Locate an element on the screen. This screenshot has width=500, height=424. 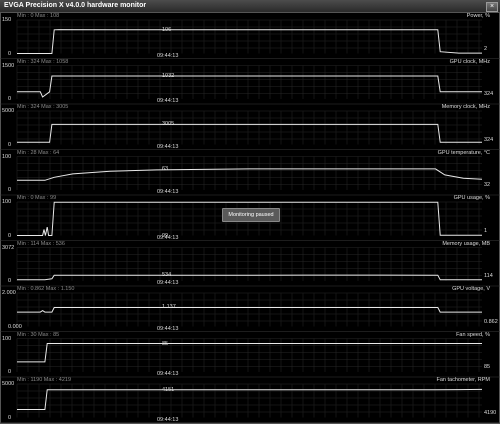
graph-y-max: 1500 is located at coordinates (8, 65).